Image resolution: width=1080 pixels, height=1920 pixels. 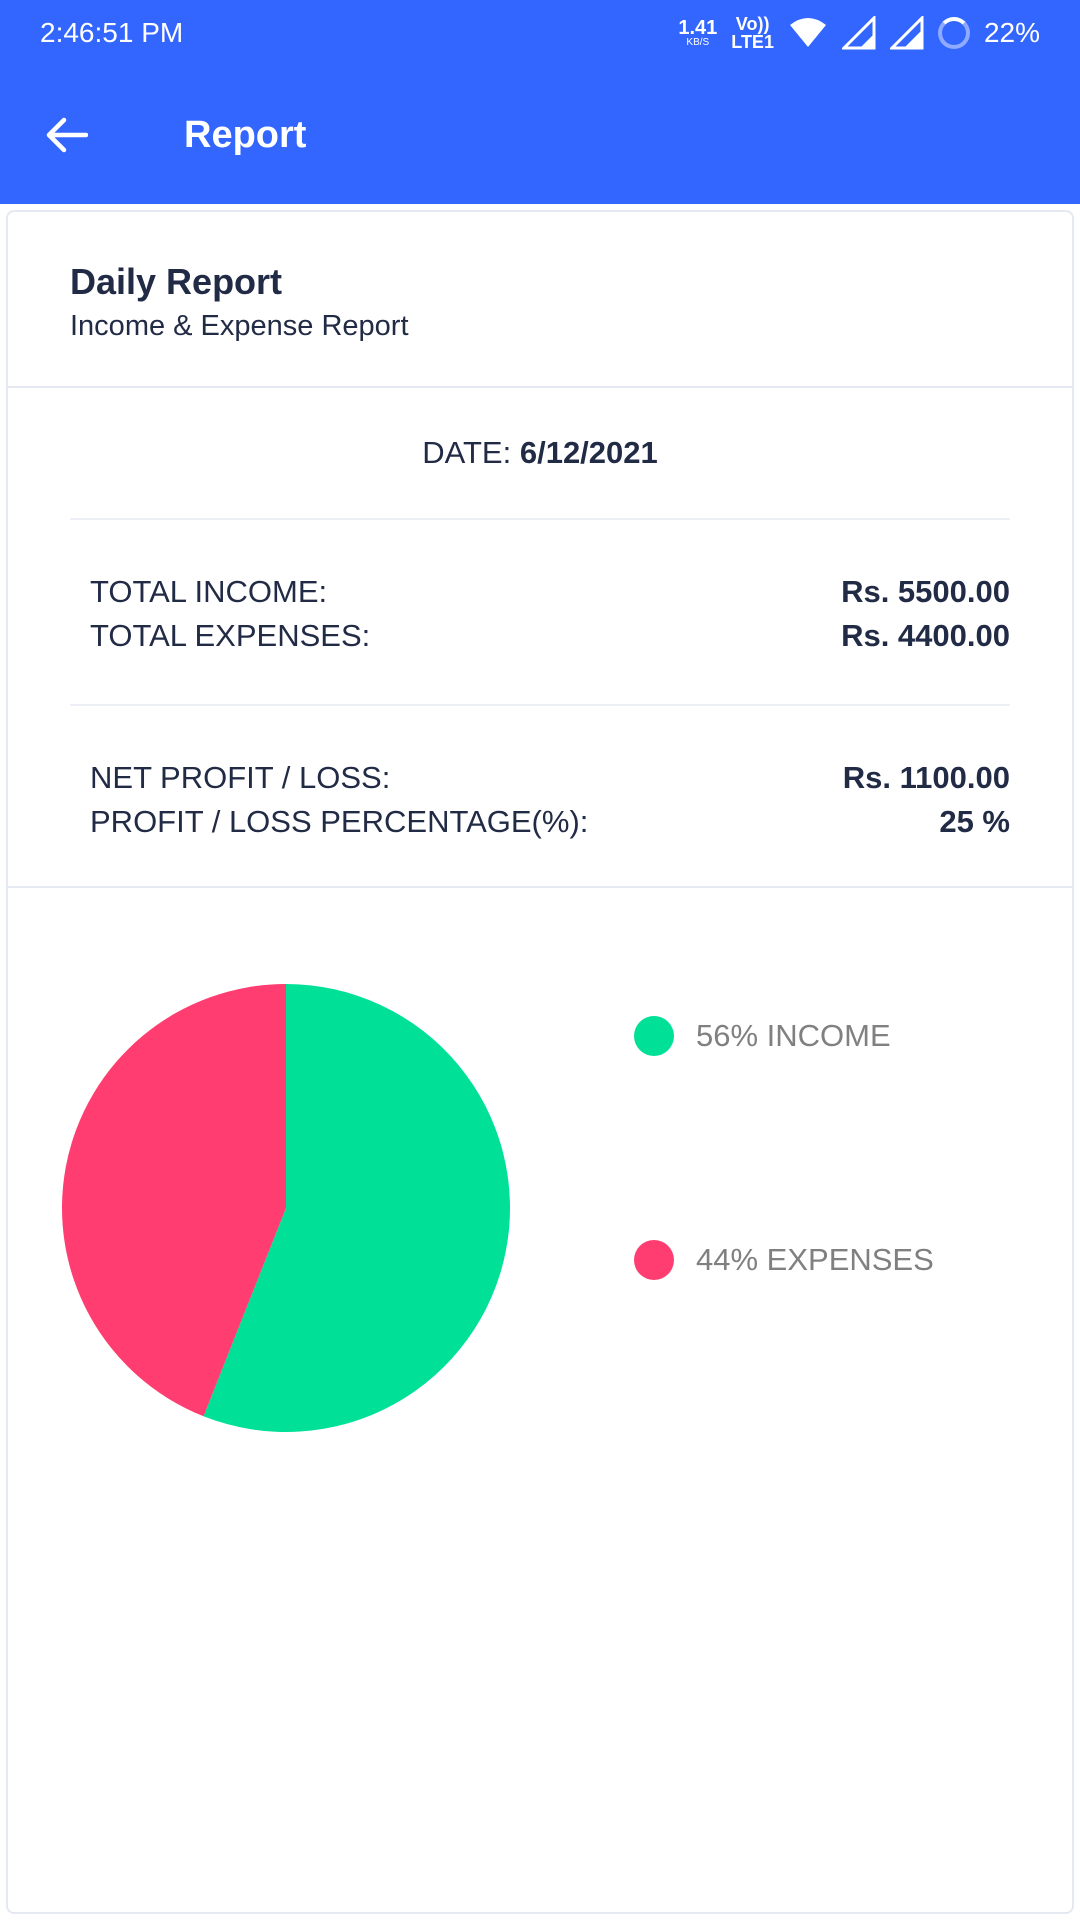 I want to click on legend-item-income: 56% INCOME, so click(x=784, y=1036).